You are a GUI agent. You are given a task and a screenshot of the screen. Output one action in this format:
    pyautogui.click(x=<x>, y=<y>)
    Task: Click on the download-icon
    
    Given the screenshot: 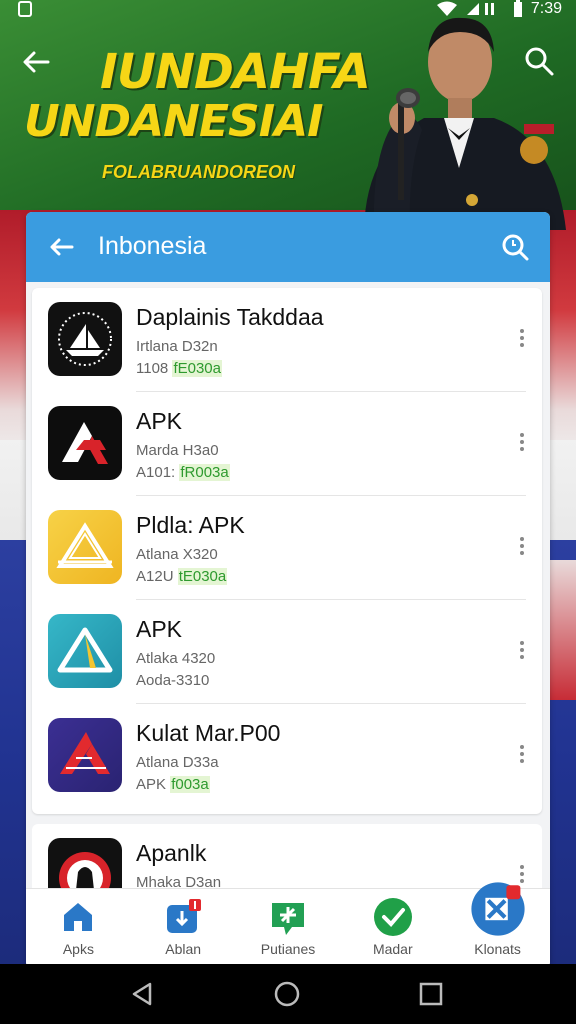 What is the action you would take?
    pyautogui.click(x=184, y=916)
    